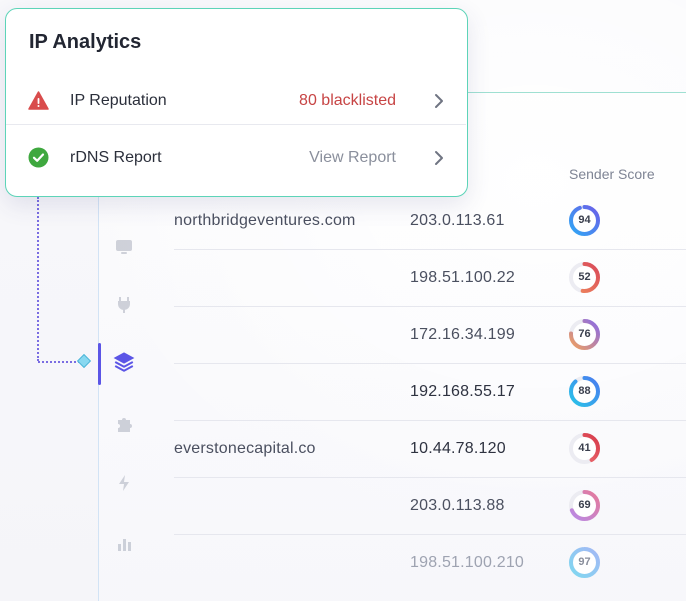 Image resolution: width=686 pixels, height=601 pixels. What do you see at coordinates (457, 220) in the screenshot?
I see `ip-cell: 203.0.113.61` at bounding box center [457, 220].